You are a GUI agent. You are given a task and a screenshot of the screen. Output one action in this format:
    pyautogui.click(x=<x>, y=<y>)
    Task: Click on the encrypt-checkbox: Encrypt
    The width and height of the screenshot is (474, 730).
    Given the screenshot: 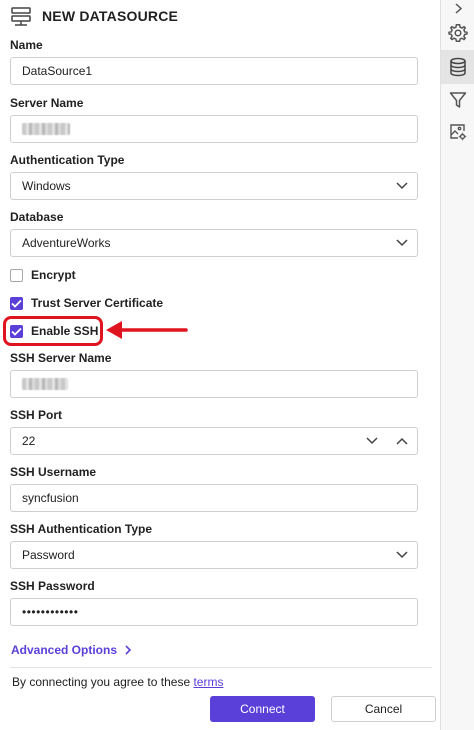 What is the action you would take?
    pyautogui.click(x=43, y=275)
    